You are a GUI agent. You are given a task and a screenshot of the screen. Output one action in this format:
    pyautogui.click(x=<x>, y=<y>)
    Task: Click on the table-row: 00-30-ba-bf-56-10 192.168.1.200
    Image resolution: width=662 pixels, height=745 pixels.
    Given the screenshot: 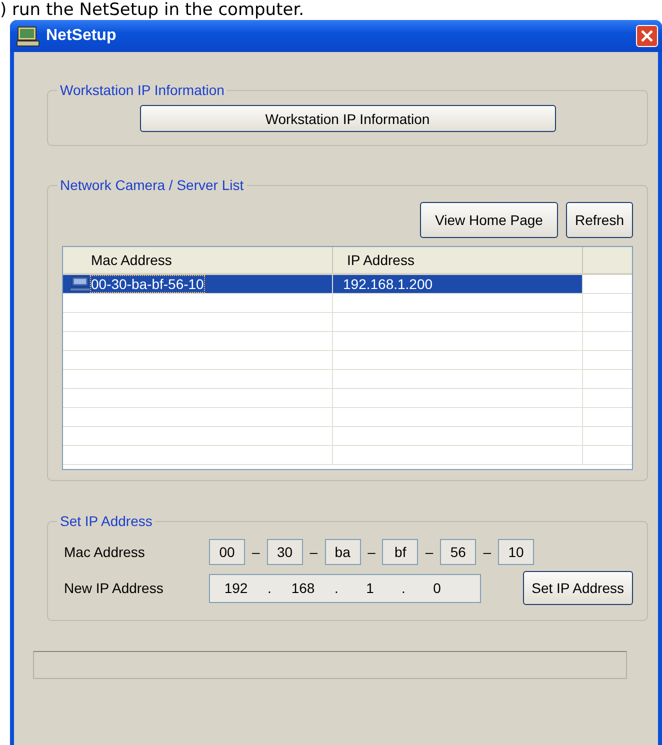 What is the action you would take?
    pyautogui.click(x=347, y=284)
    